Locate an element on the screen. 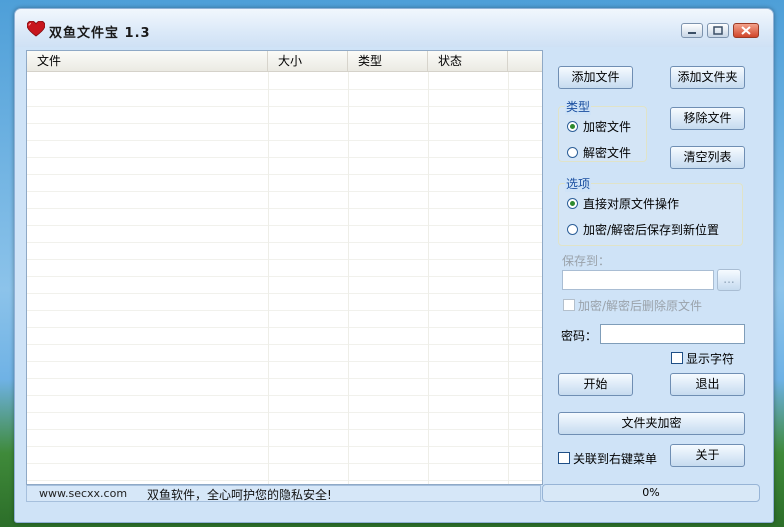 The width and height of the screenshot is (784, 527). type-group: 类型 加密文件 解密文件 is located at coordinates (602, 130).